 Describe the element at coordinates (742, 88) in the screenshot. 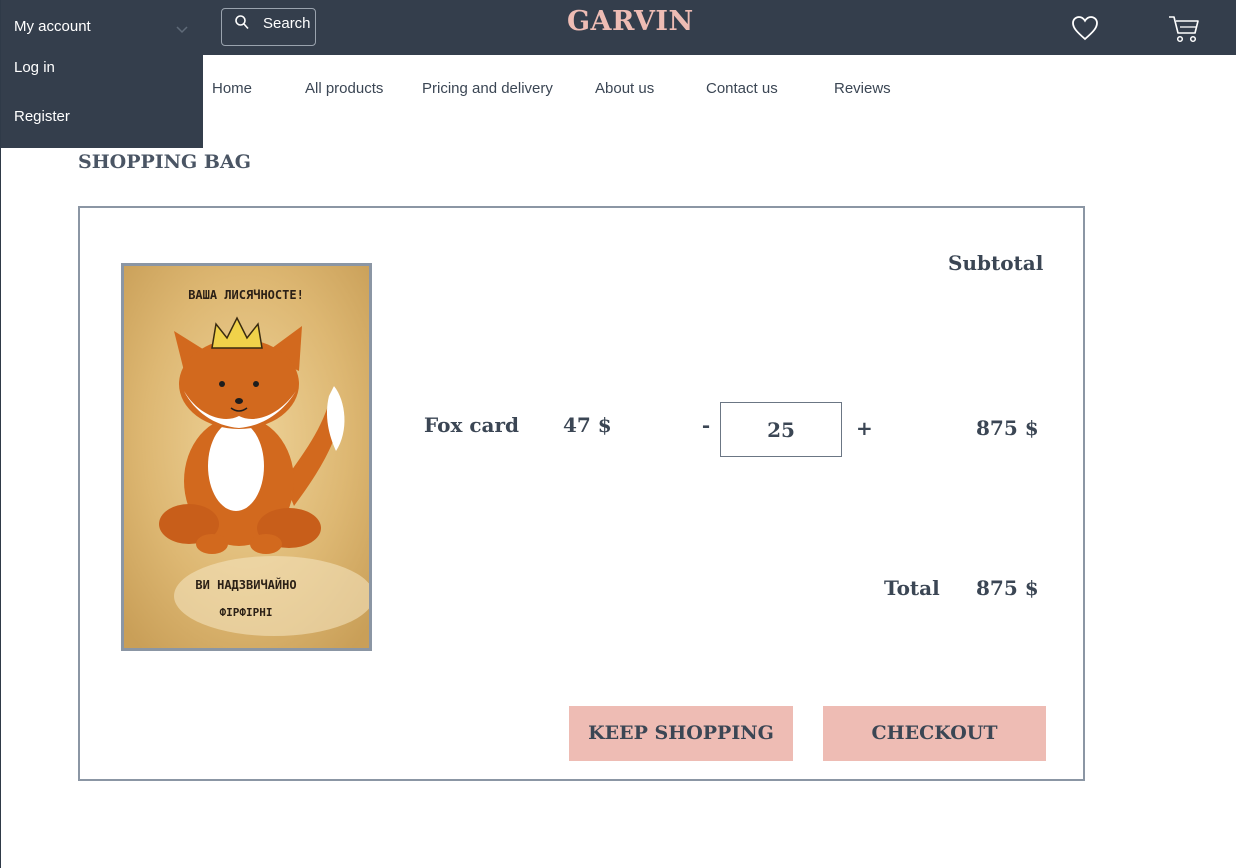

I see `nav-contact-us: Contact us` at that location.